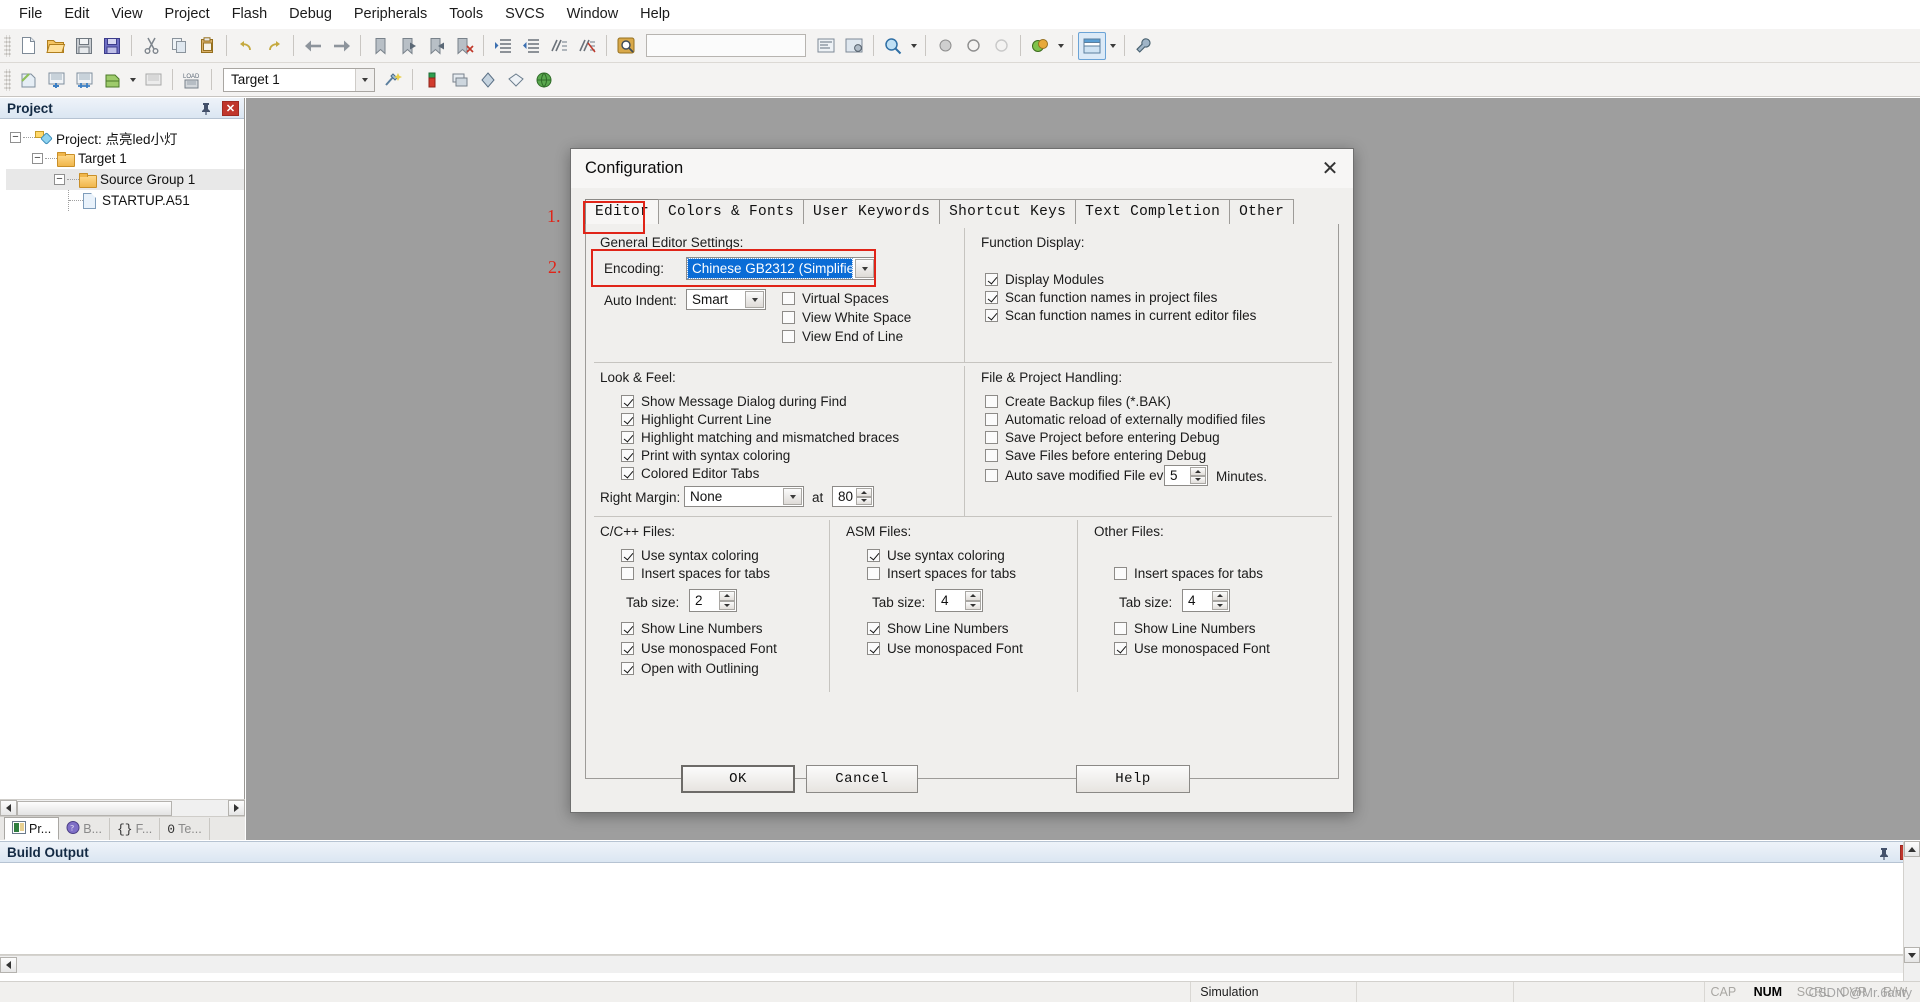 The image size is (1920, 1002). Describe the element at coordinates (699, 648) in the screenshot. I see `c-use-monospaced-font-checkbox: Use monospaced Font` at that location.